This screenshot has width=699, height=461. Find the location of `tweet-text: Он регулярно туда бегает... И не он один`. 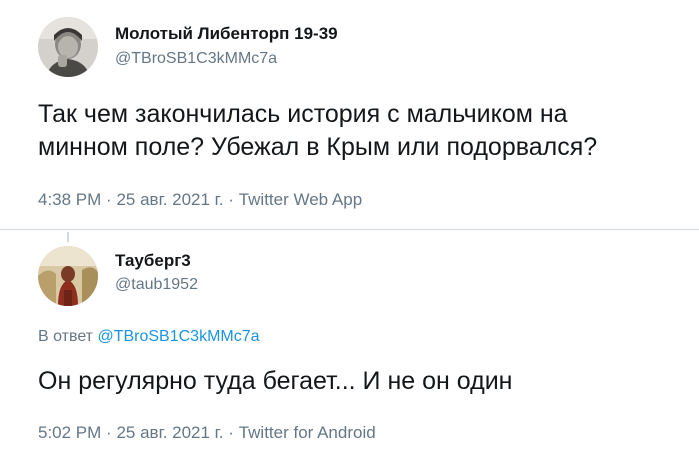

tweet-text: Он регулярно туда бегает... И не он один is located at coordinates (275, 381).